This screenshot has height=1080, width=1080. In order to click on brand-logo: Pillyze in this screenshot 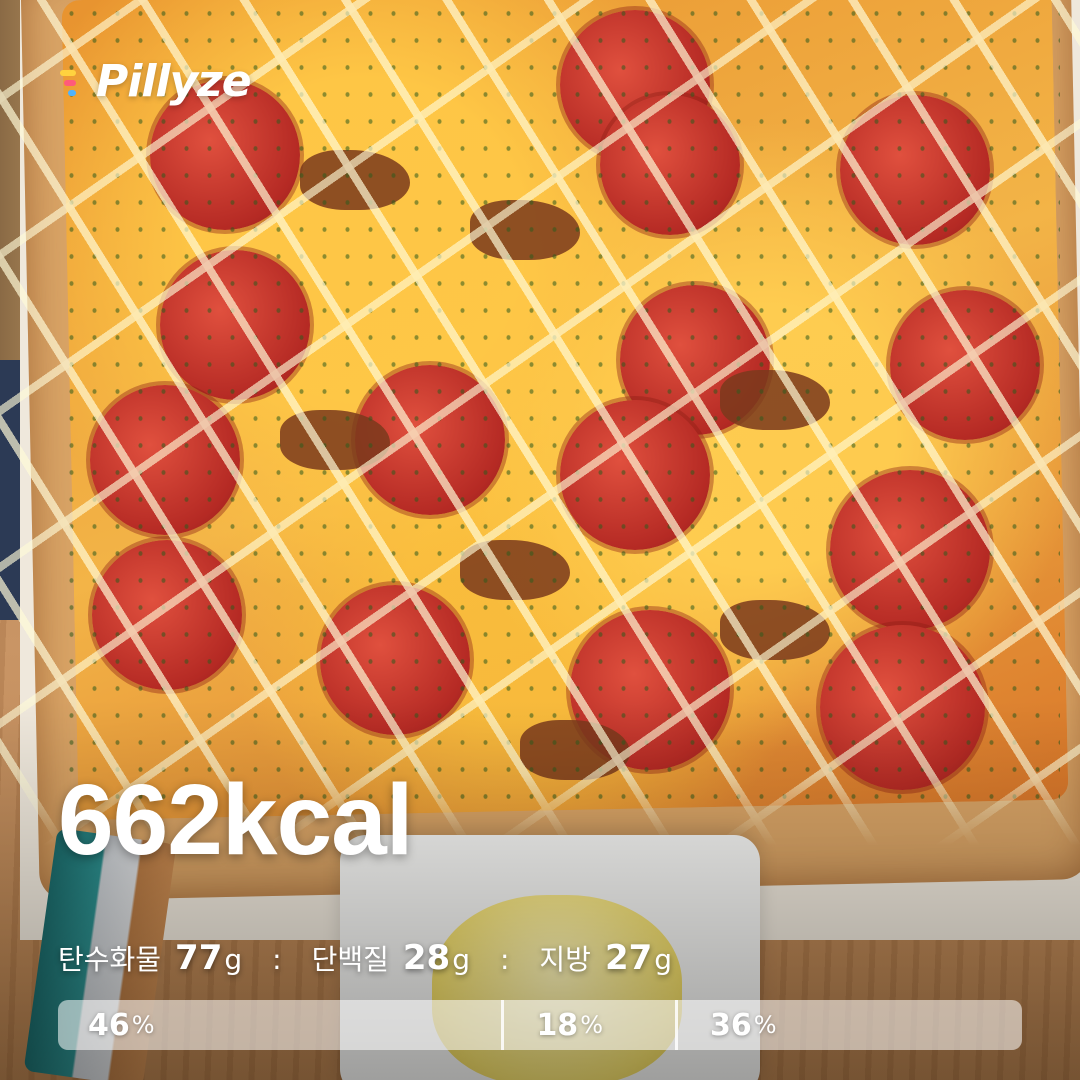, I will do `click(156, 82)`.